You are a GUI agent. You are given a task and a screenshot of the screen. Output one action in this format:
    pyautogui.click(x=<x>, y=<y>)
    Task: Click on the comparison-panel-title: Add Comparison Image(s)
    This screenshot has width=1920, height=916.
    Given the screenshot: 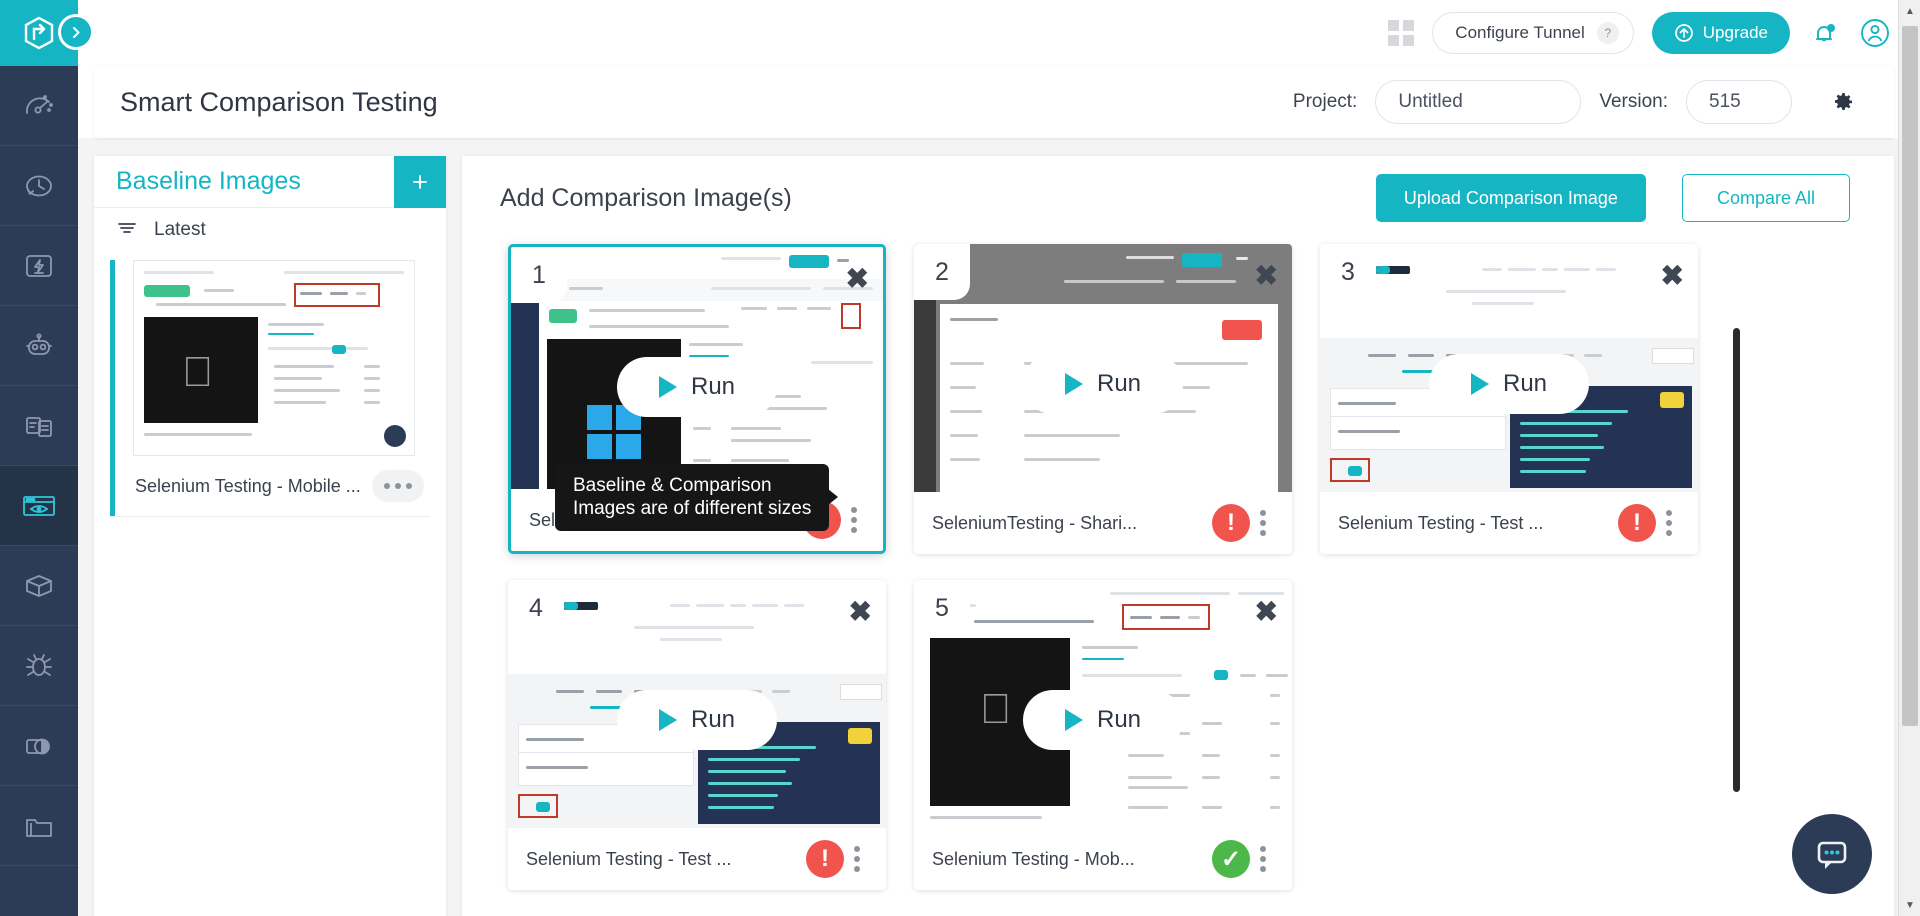 What is the action you would take?
    pyautogui.click(x=646, y=197)
    